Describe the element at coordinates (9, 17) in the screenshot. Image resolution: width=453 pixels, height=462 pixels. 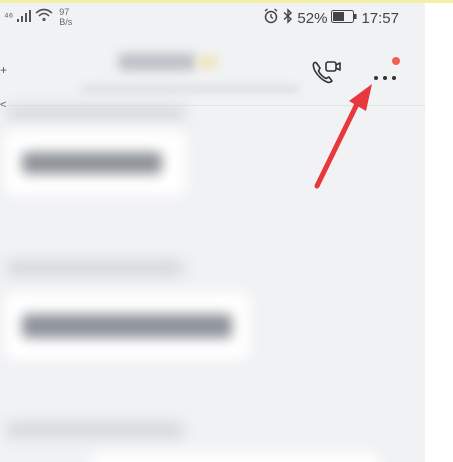
I see `signal-label: ⁴⁶` at that location.